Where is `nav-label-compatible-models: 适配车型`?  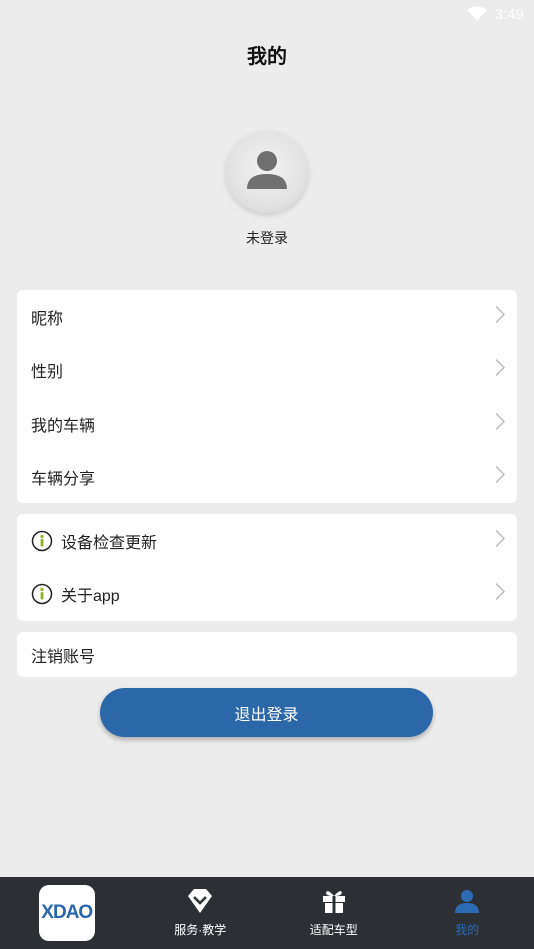
nav-label-compatible-models: 适配车型 is located at coordinates (333, 930).